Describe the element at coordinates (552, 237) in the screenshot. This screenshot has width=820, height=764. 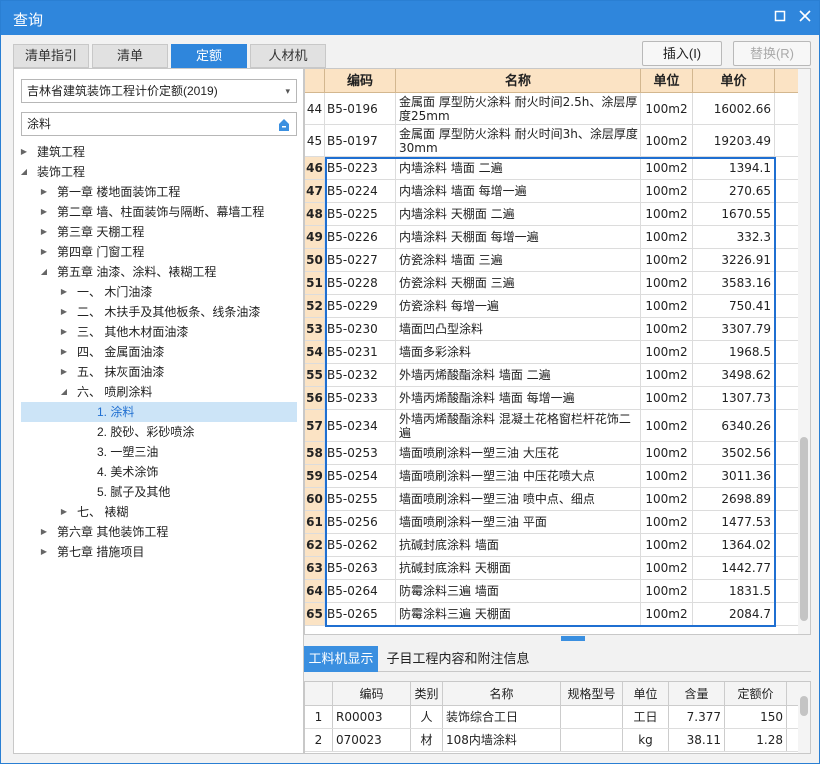
I see `table-row: 49 B5-0226 内墙涂料 天棚面 每增一遍 100m2 332.3` at that location.